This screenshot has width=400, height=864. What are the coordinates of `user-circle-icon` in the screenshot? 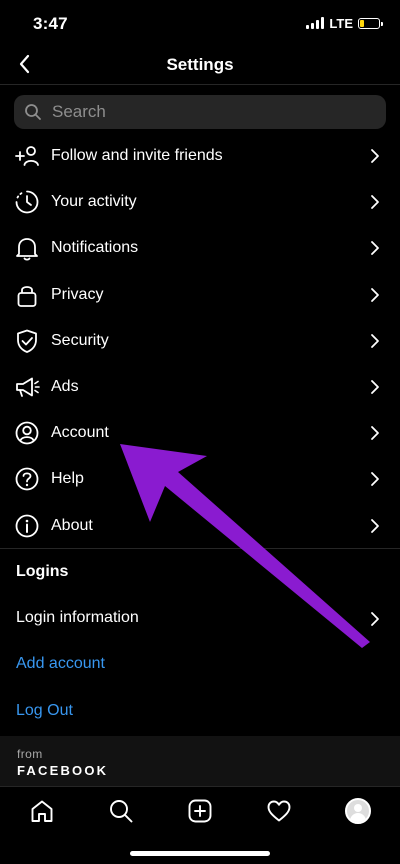 It's located at (27, 433).